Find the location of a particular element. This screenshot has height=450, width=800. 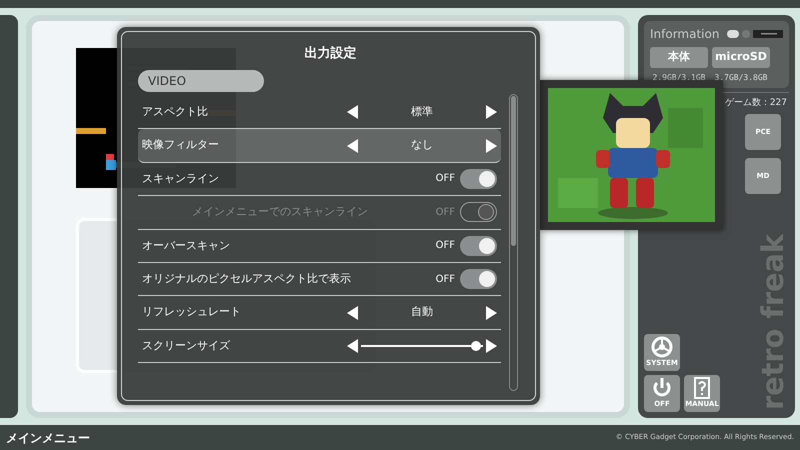

setting-value: なし is located at coordinates (422, 145).